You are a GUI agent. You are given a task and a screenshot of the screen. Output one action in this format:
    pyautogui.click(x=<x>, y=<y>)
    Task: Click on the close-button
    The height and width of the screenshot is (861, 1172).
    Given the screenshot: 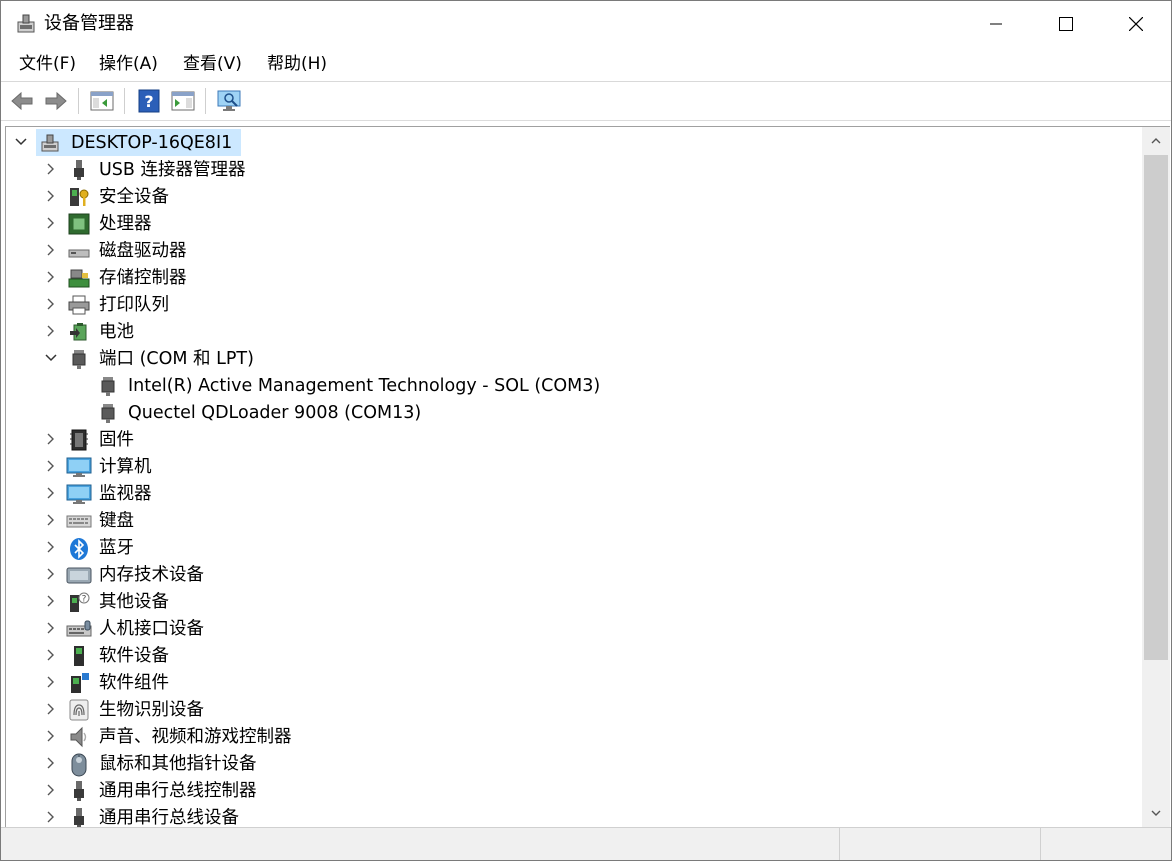 What is the action you would take?
    pyautogui.click(x=1136, y=24)
    